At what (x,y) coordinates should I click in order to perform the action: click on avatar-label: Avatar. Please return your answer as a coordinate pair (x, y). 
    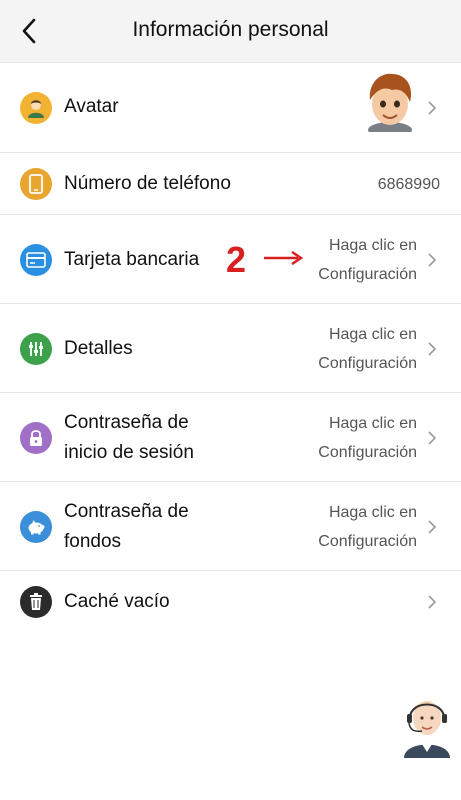
    Looking at the image, I should click on (91, 106).